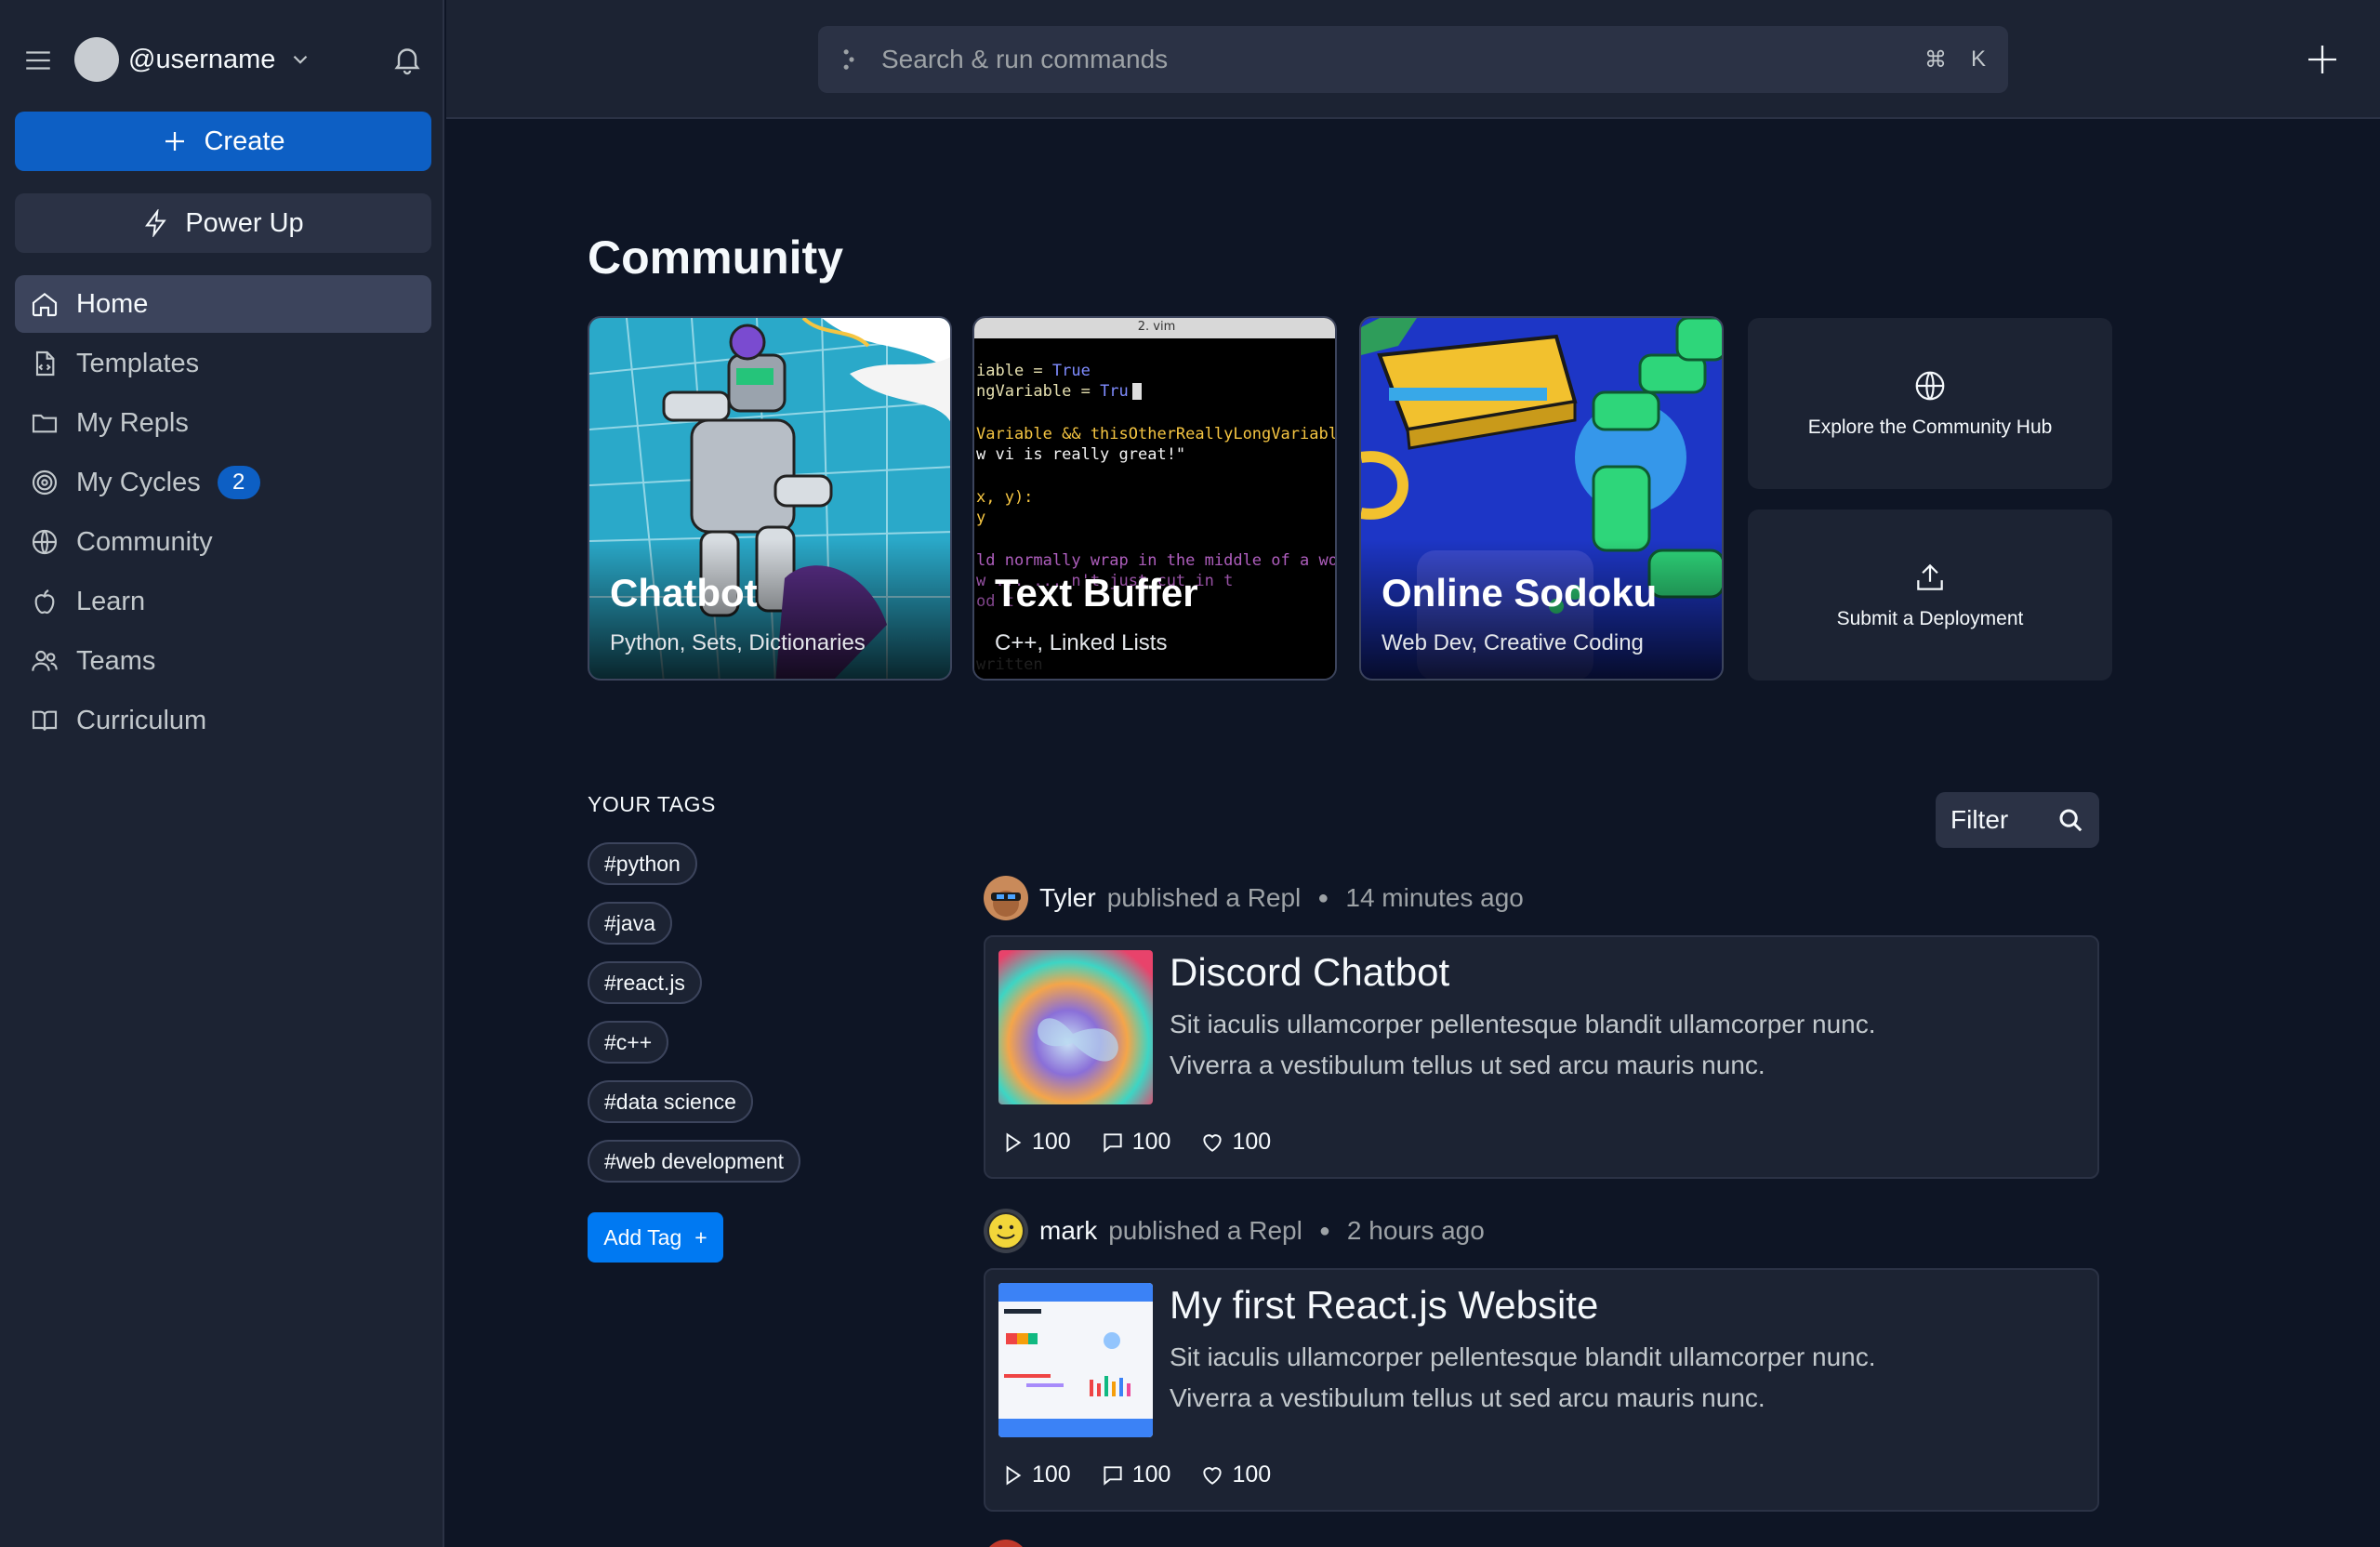  I want to click on sidebar-header: @username, so click(222, 59).